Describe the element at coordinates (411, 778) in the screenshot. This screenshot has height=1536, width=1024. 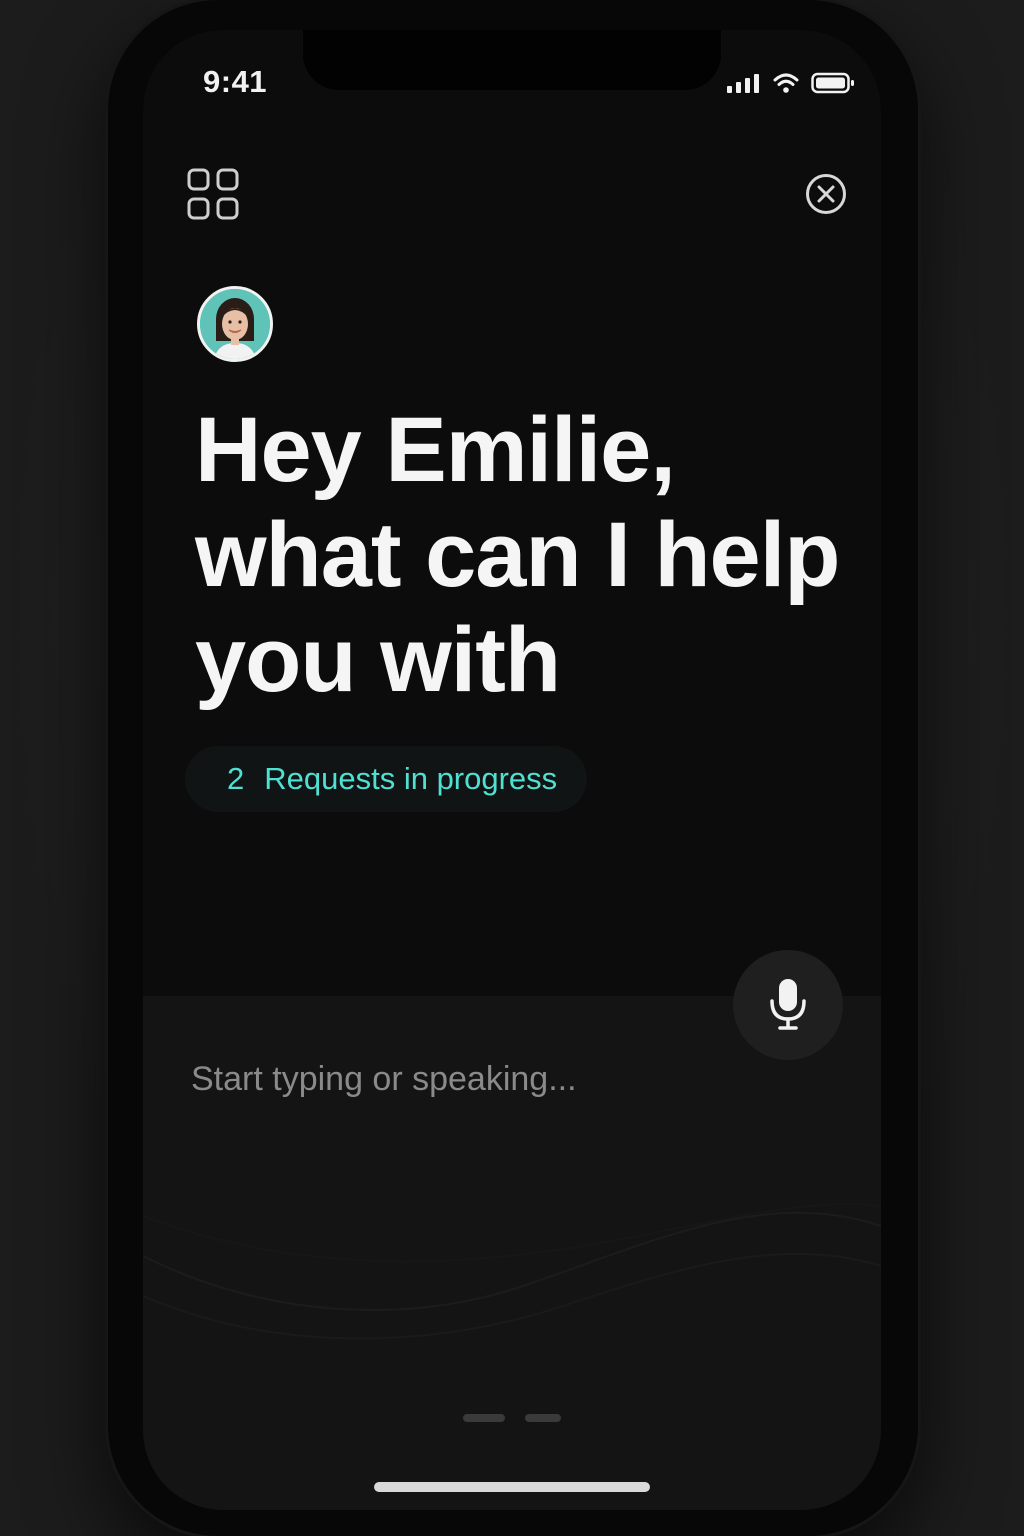
I see `requests-label: Requests in progress` at that location.